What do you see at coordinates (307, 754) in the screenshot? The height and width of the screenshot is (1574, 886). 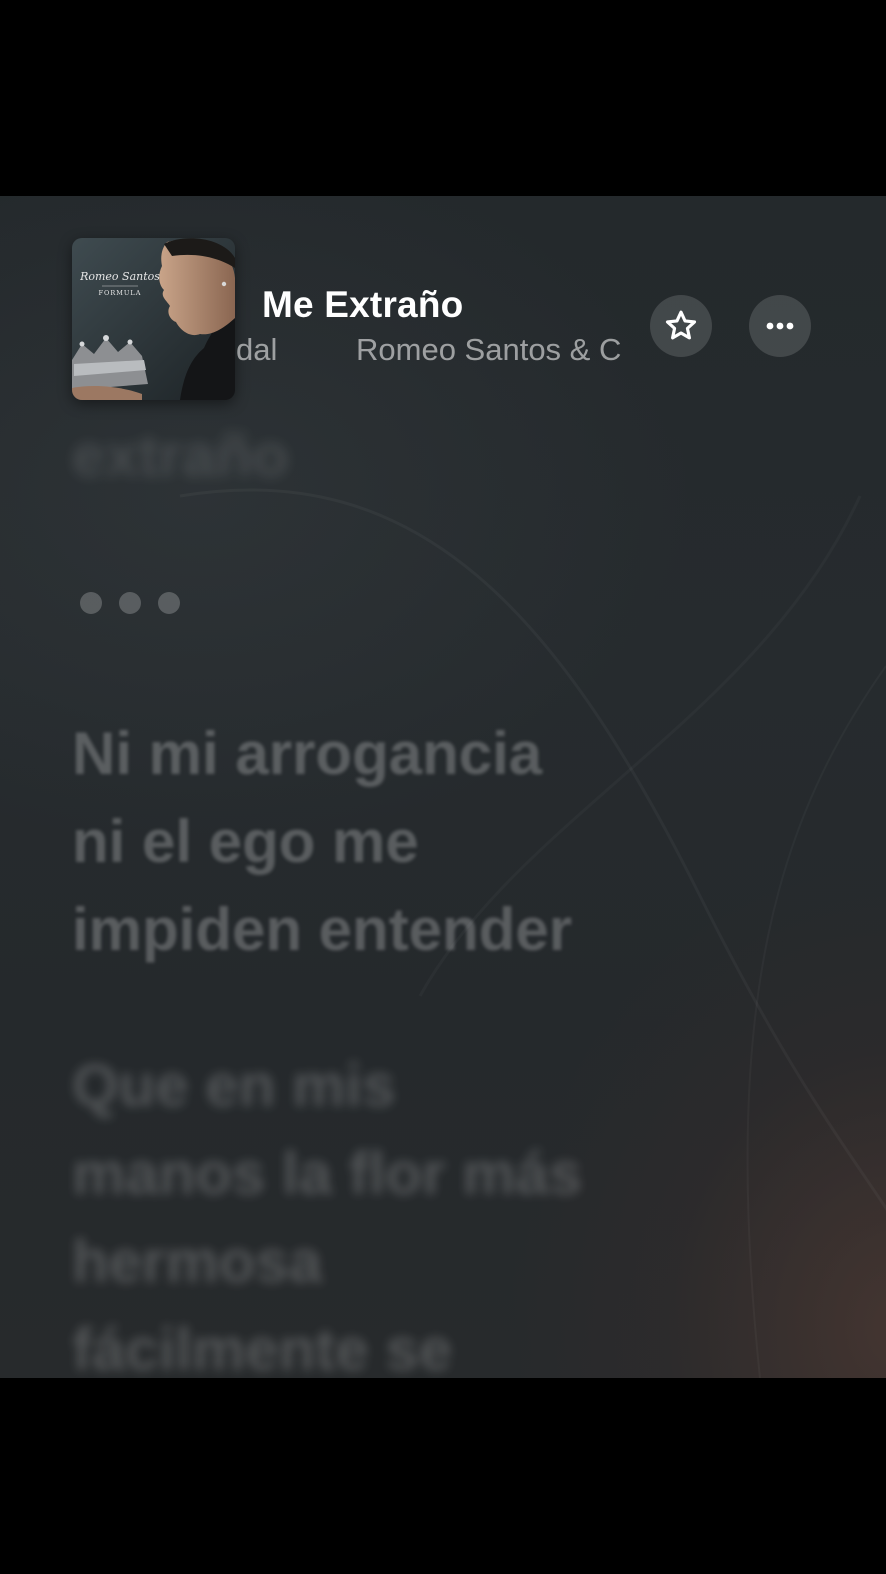 I see `lyric-line: Ni mi arrogancia` at bounding box center [307, 754].